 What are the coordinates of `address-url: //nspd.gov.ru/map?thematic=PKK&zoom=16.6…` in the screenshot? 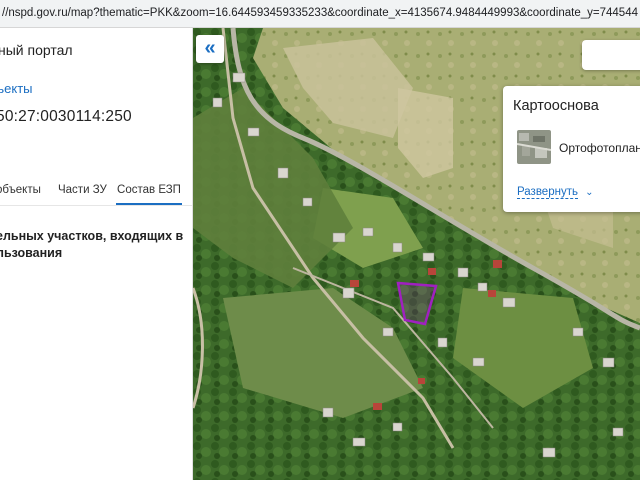 It's located at (320, 13).